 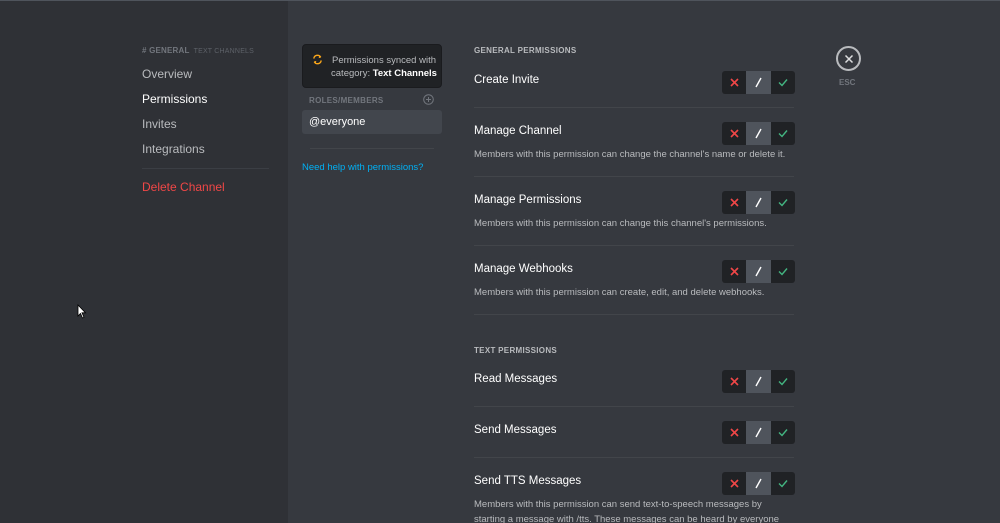 I want to click on permission-name: Create Invite, so click(x=507, y=80).